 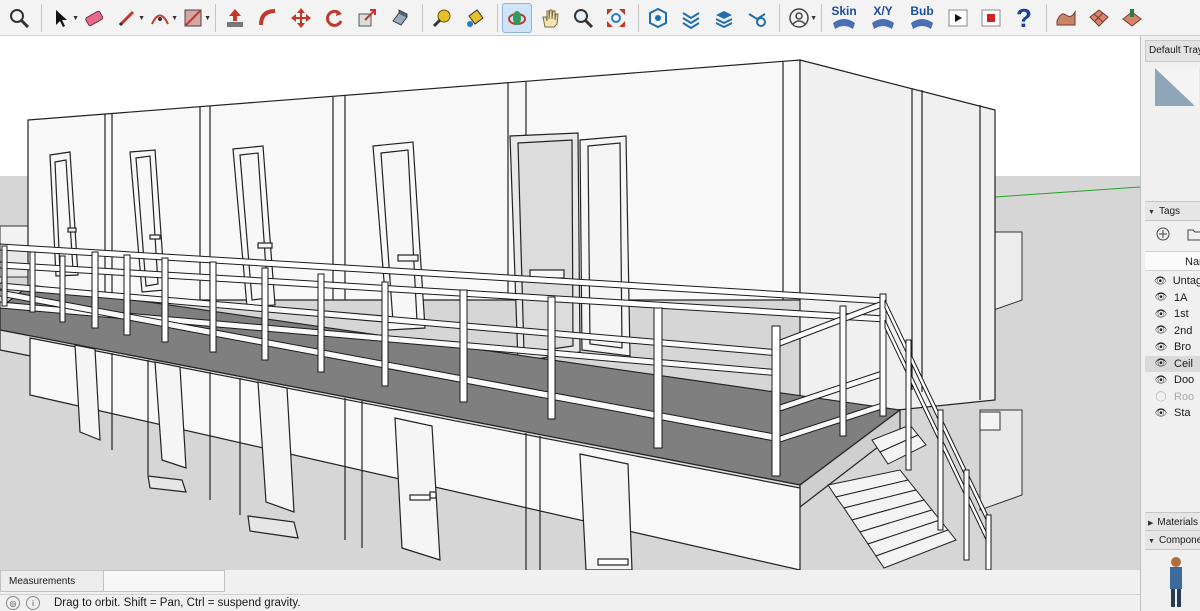 I want to click on materials-panel-header: ▶ Materials, so click(x=1172, y=522).